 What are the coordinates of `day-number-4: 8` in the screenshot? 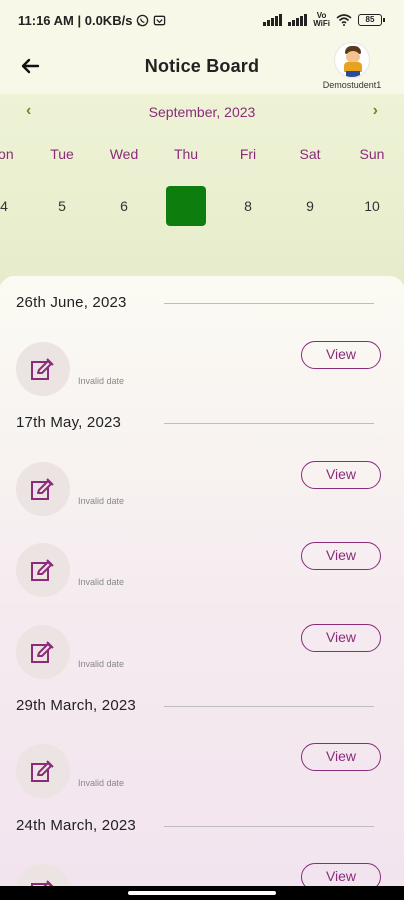 It's located at (248, 206).